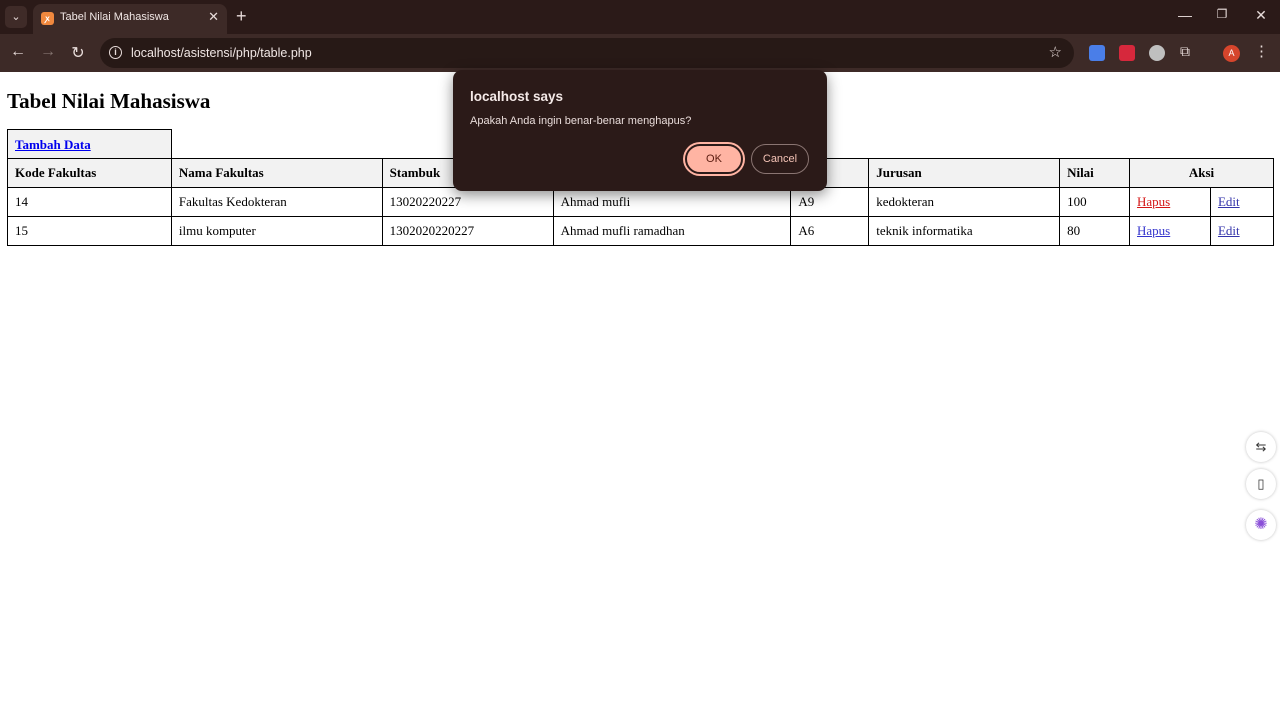  I want to click on grammarly-extension-icon, so click(1157, 53).